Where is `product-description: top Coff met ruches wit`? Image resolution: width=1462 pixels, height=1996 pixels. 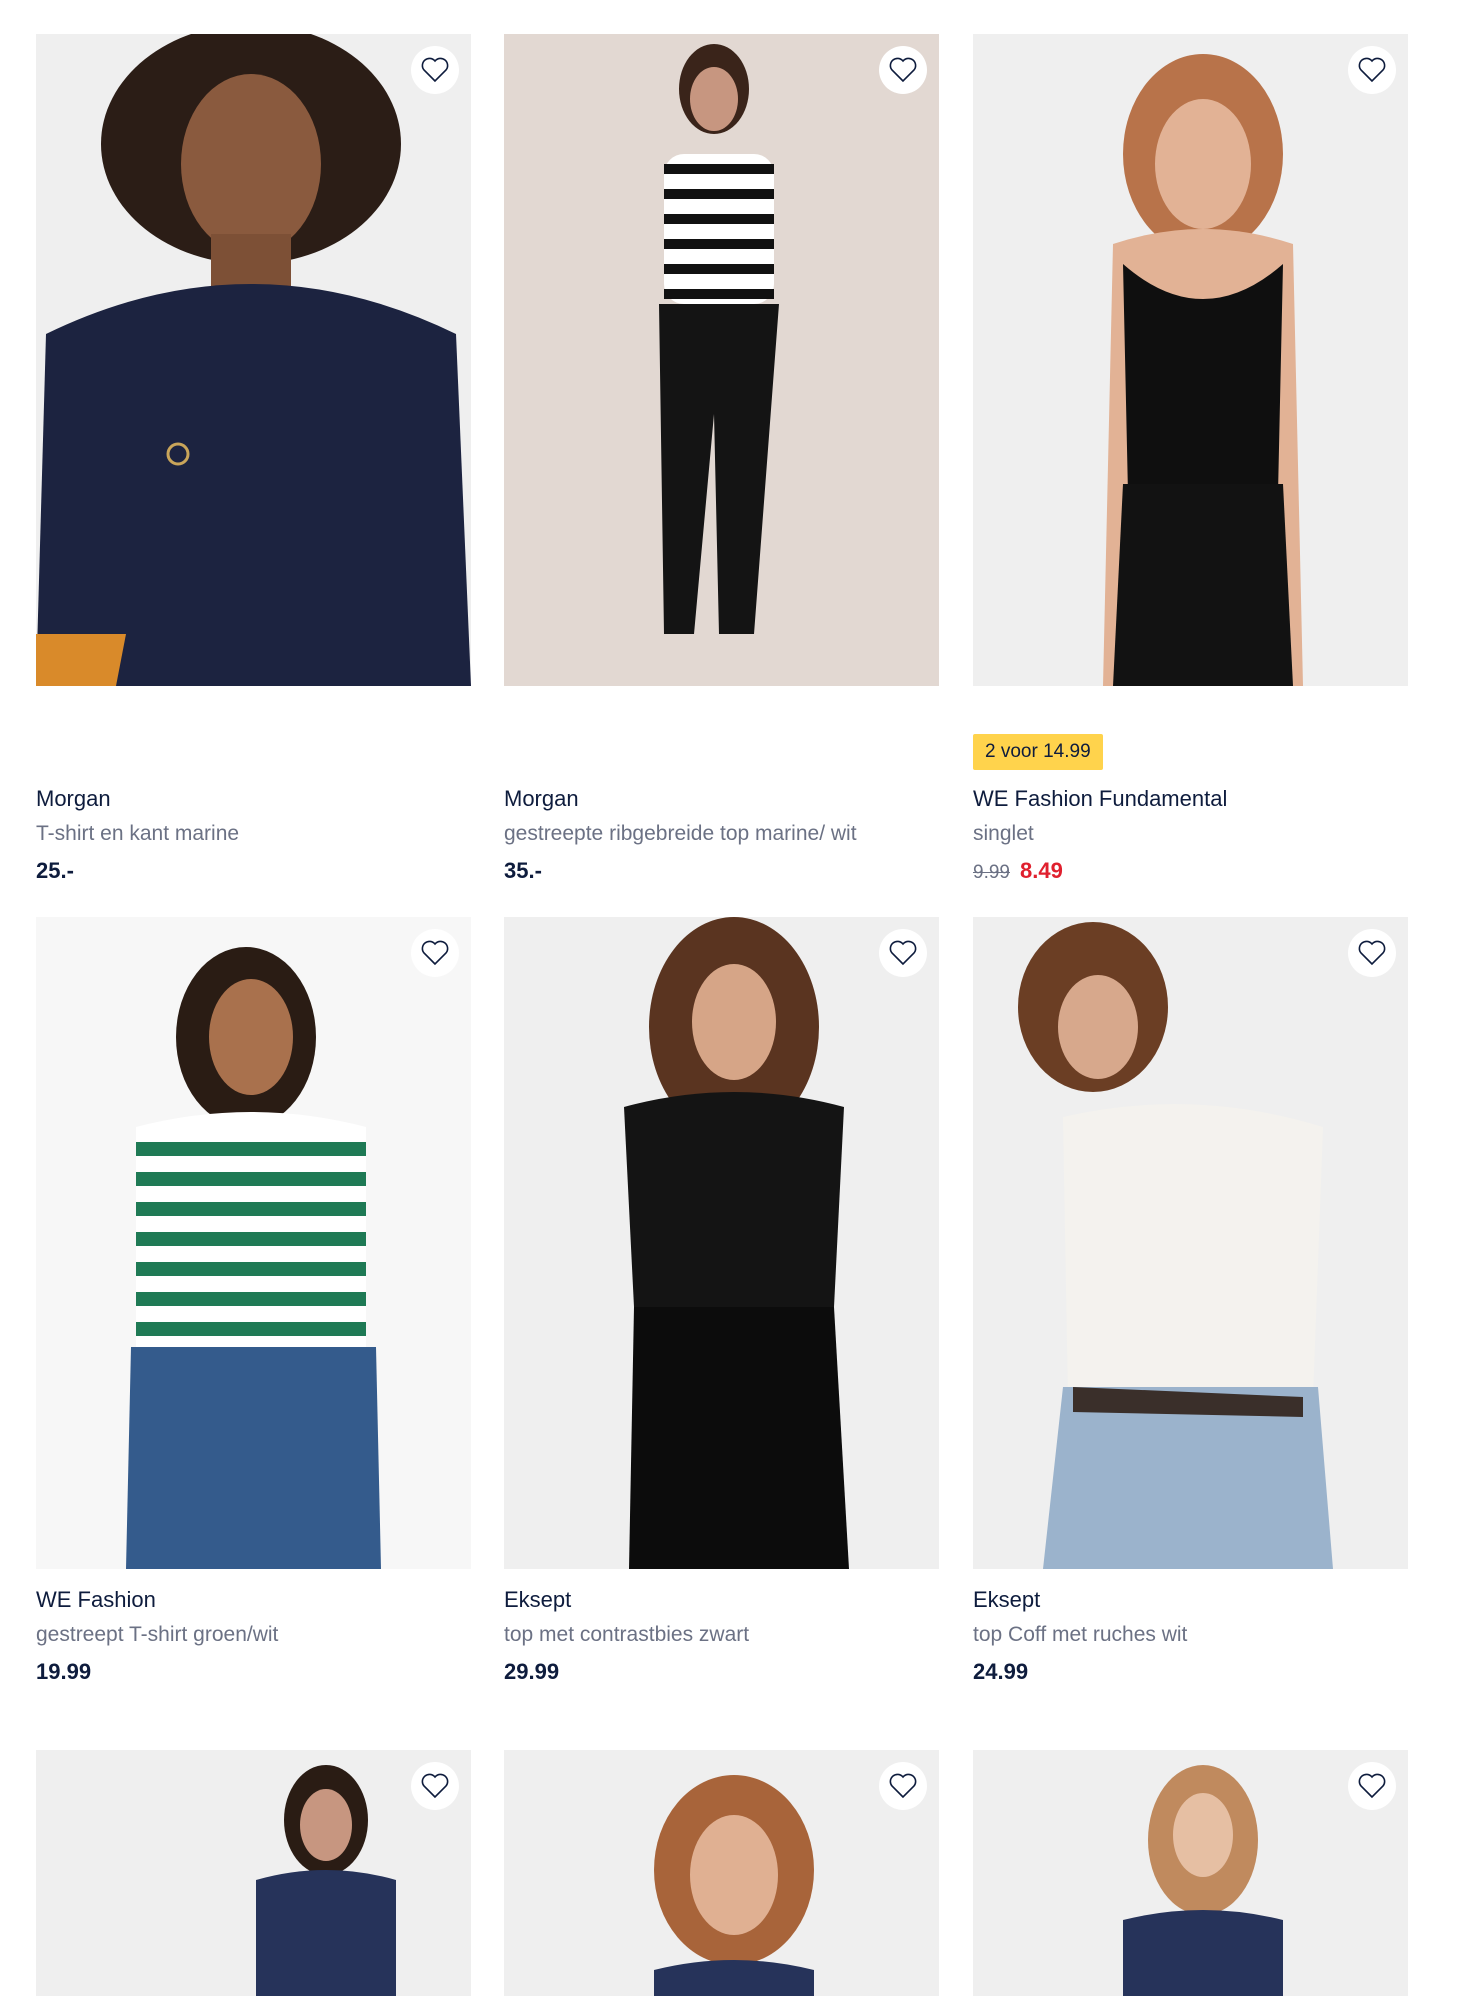 product-description: top Coff met ruches wit is located at coordinates (1080, 1635).